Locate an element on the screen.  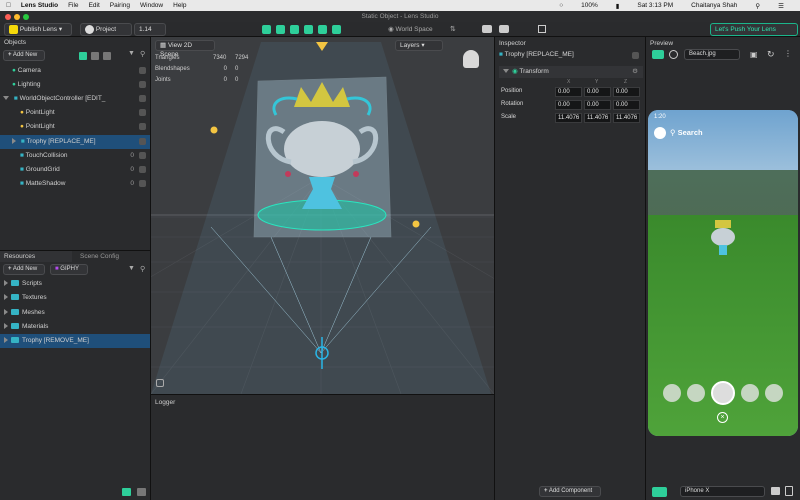
gear-icon: ⚙ is located at coordinates (635, 72).